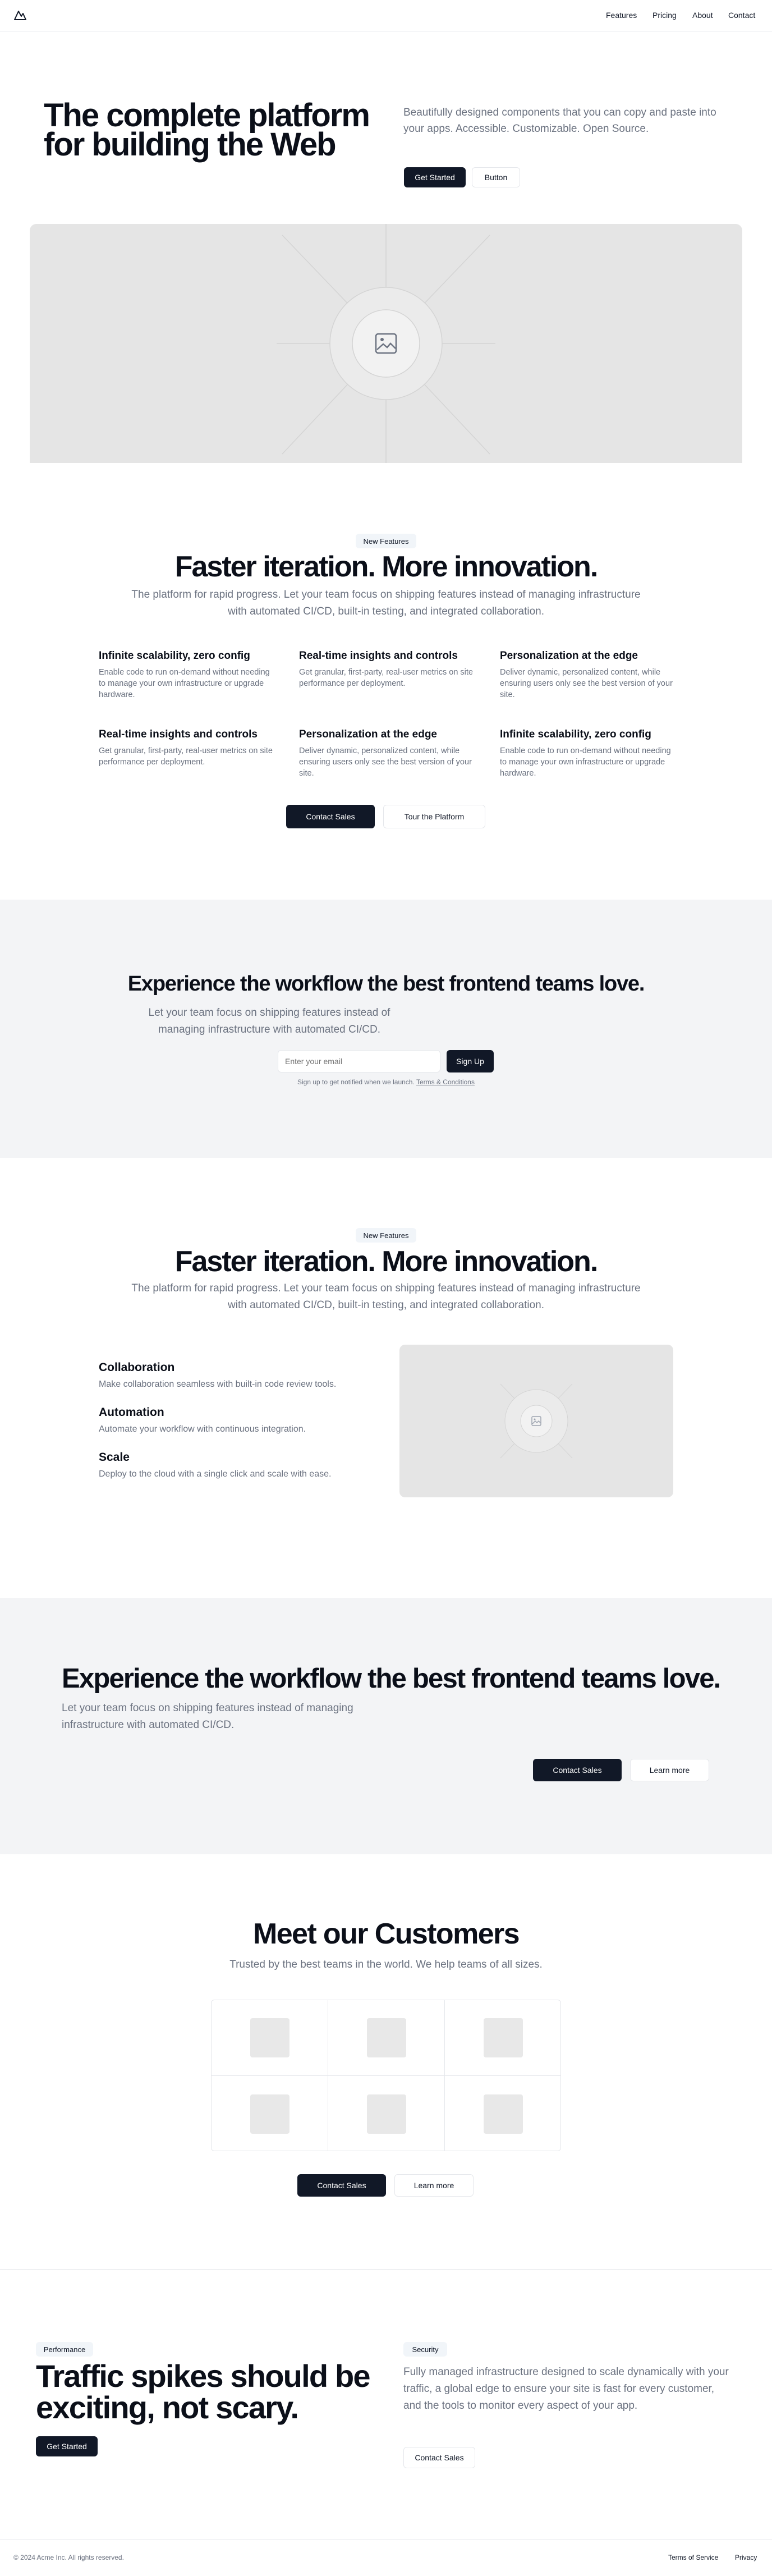 The height and width of the screenshot is (2576, 772). I want to click on section-divider, so click(386, 2269).